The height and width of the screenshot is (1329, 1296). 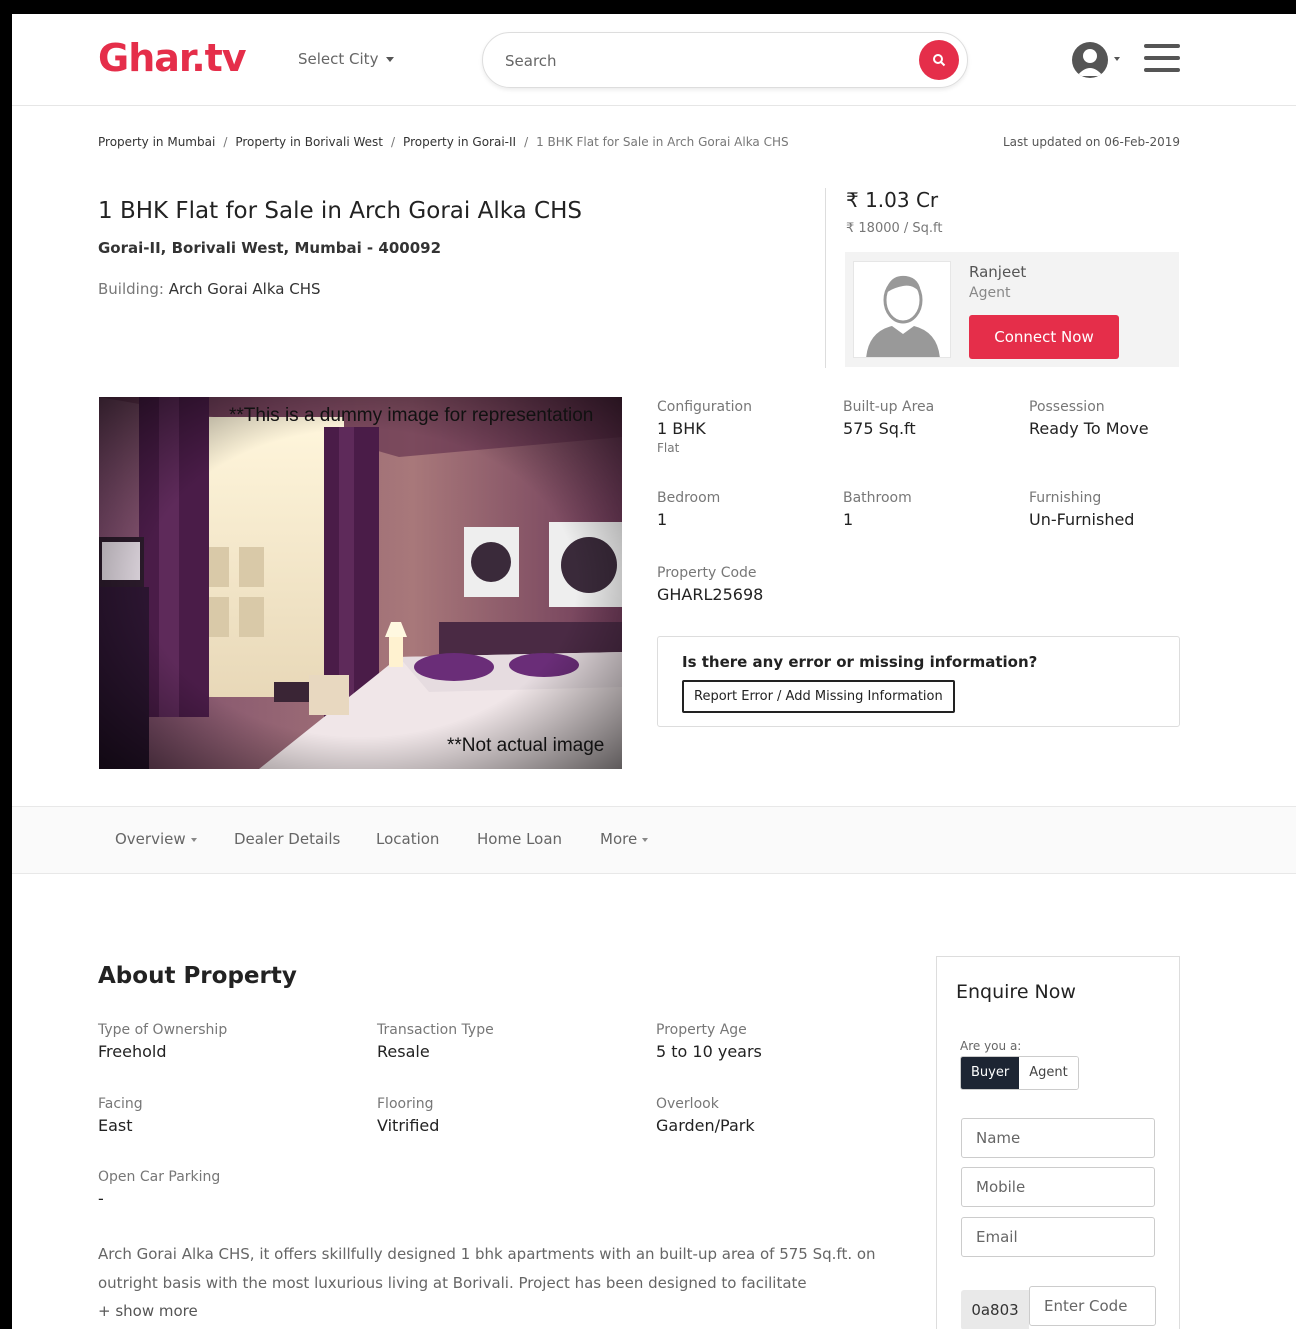 What do you see at coordinates (519, 839) in the screenshot?
I see `tab-home-loan: Home Loan` at bounding box center [519, 839].